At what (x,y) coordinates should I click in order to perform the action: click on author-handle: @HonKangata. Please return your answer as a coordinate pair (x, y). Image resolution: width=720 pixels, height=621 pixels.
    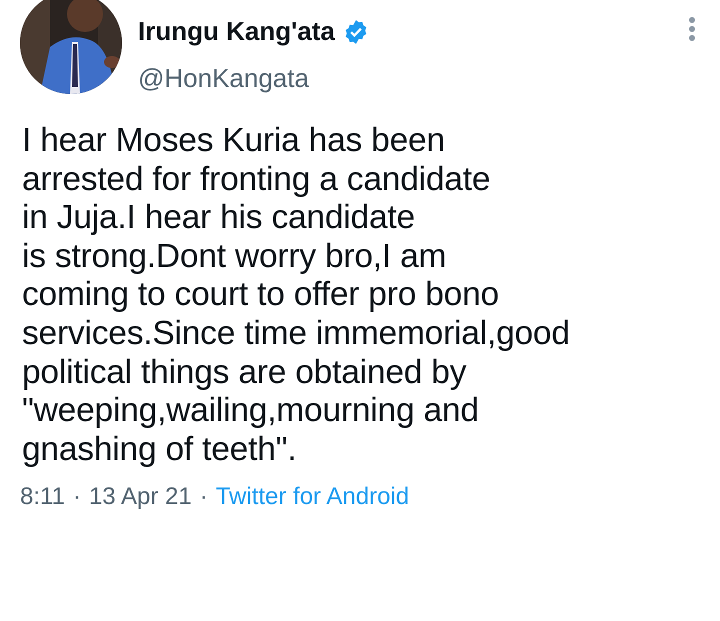
    Looking at the image, I should click on (413, 78).